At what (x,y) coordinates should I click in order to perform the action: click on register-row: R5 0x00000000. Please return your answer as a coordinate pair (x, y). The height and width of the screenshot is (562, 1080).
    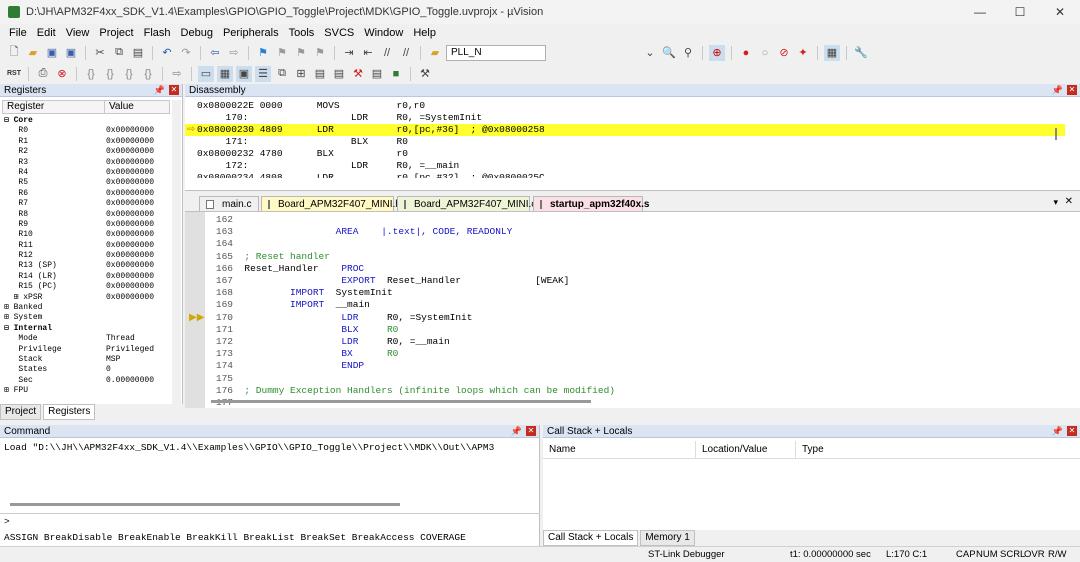
    Looking at the image, I should click on (88, 183).